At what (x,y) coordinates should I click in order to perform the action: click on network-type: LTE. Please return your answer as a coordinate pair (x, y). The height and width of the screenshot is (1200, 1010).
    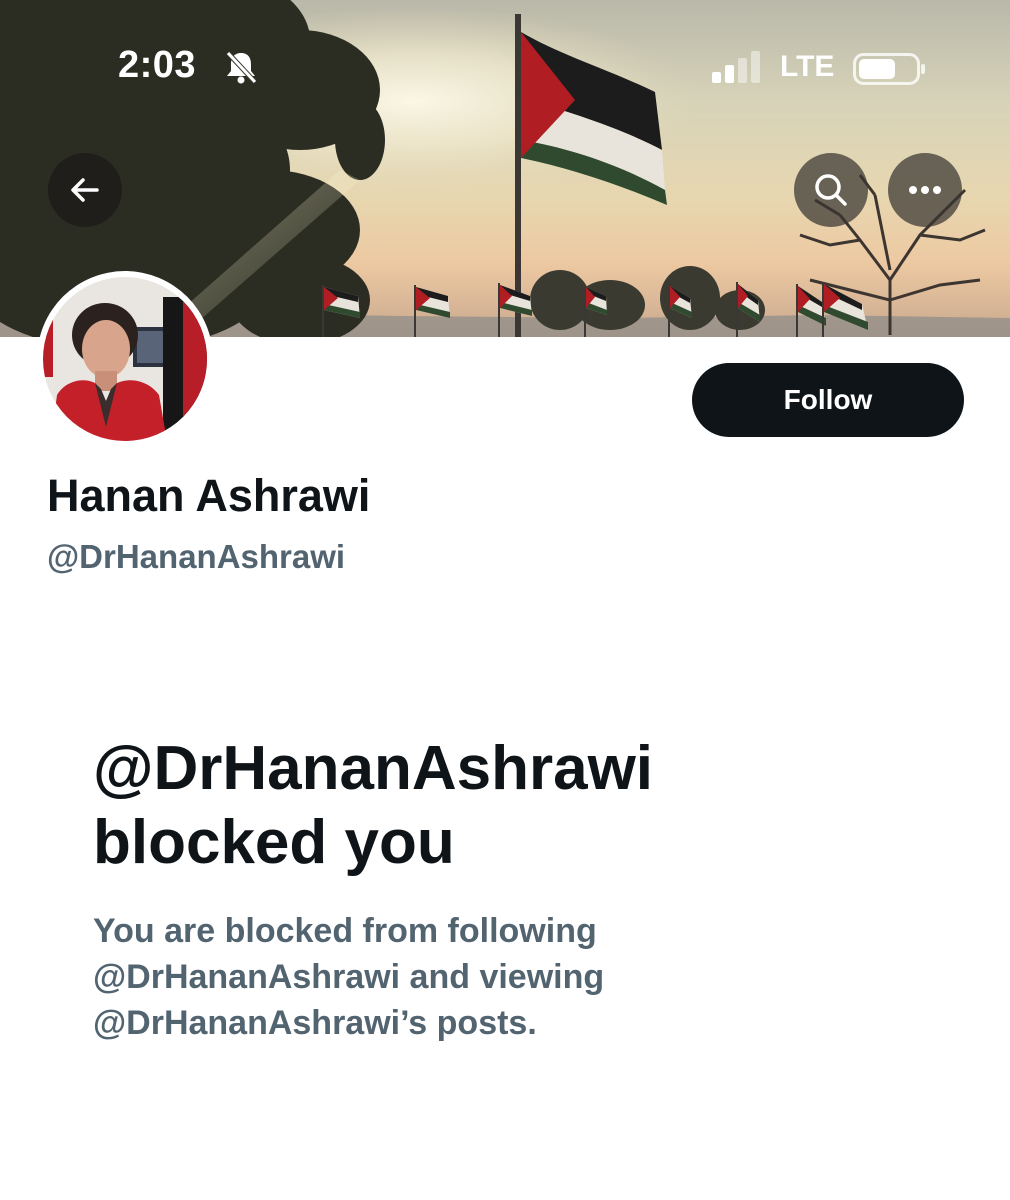
    Looking at the image, I should click on (807, 66).